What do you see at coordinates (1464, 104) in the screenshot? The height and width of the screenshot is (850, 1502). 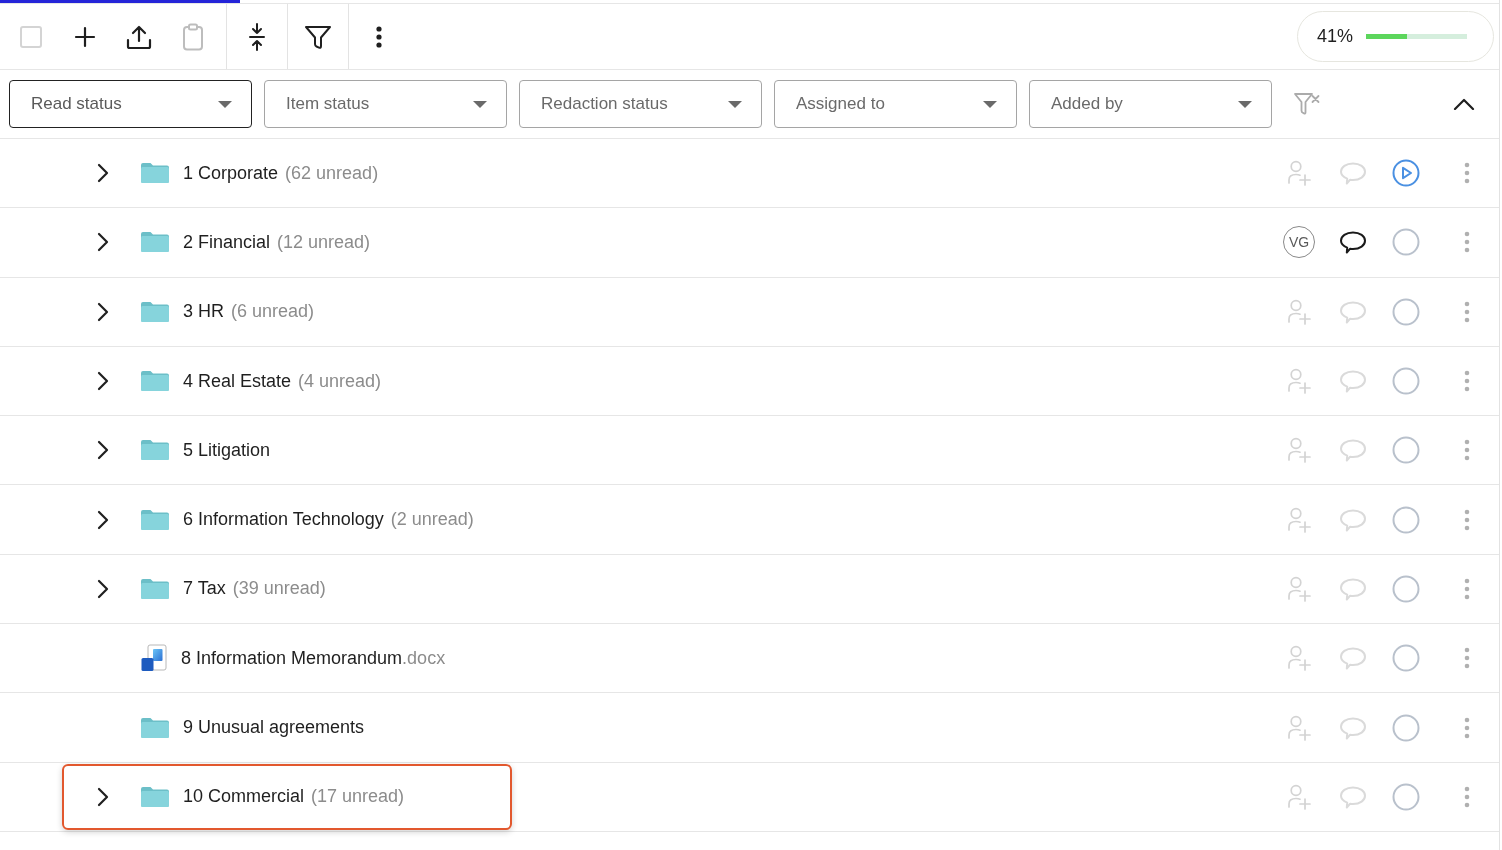 I see `chevron-up-icon` at bounding box center [1464, 104].